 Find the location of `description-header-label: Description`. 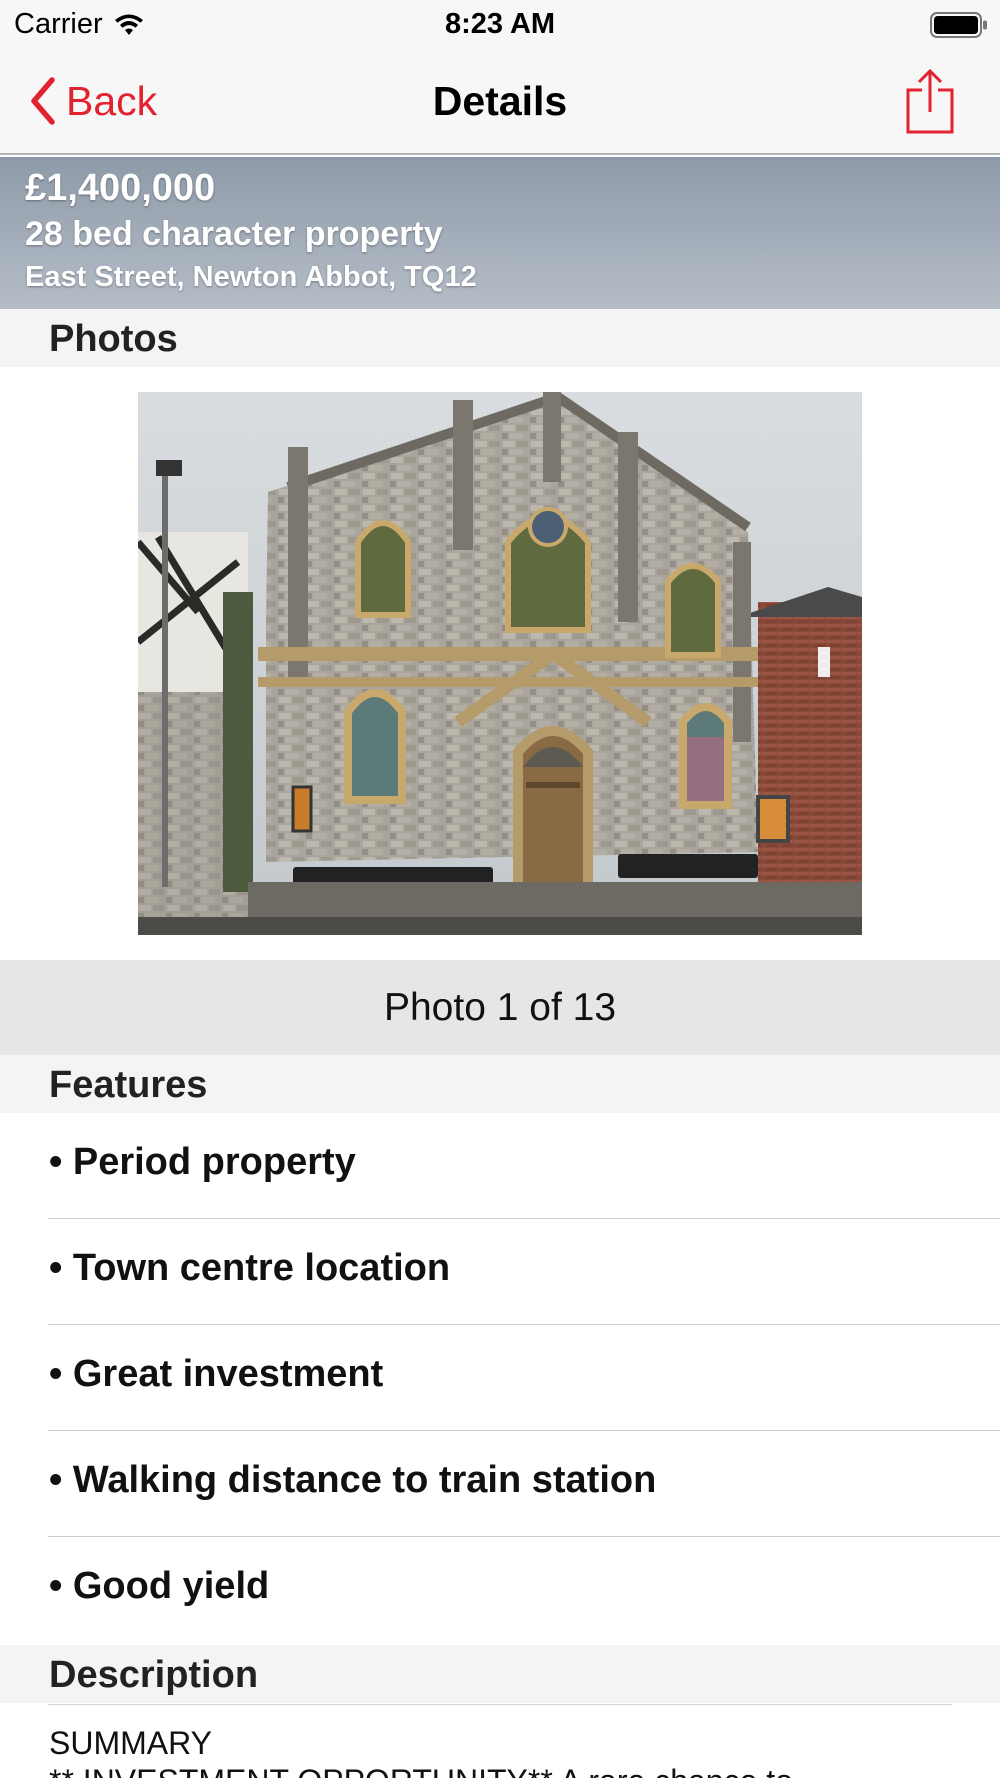

description-header-label: Description is located at coordinates (154, 1675).